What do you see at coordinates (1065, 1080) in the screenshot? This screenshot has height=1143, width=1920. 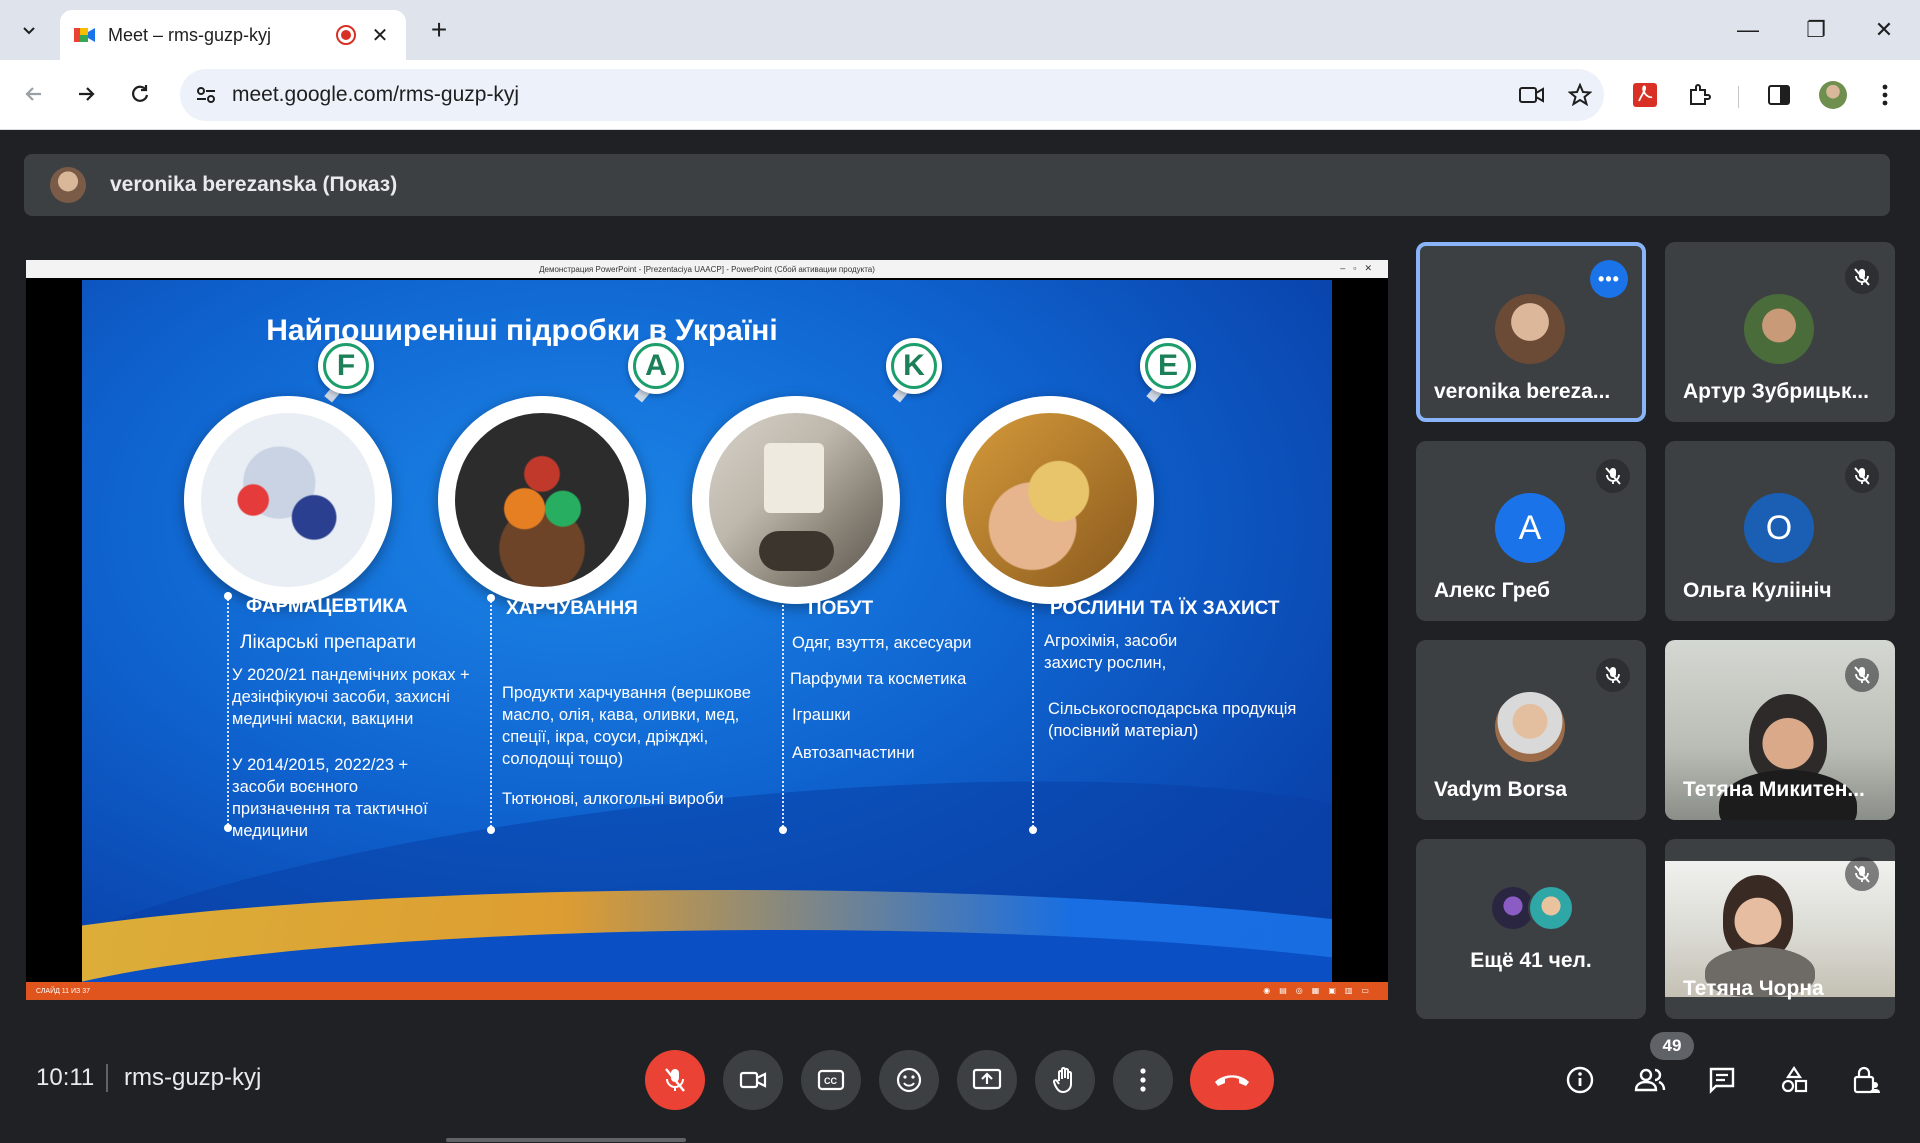 I see `raise-hand-button` at bounding box center [1065, 1080].